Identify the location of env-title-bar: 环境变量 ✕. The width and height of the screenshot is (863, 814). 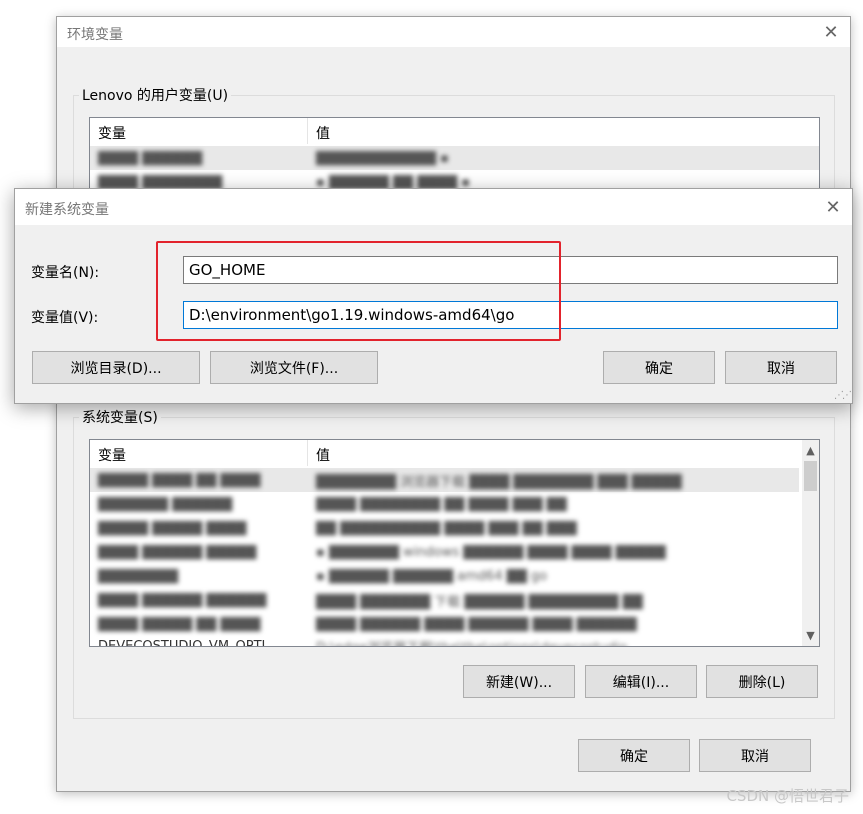
(453, 32).